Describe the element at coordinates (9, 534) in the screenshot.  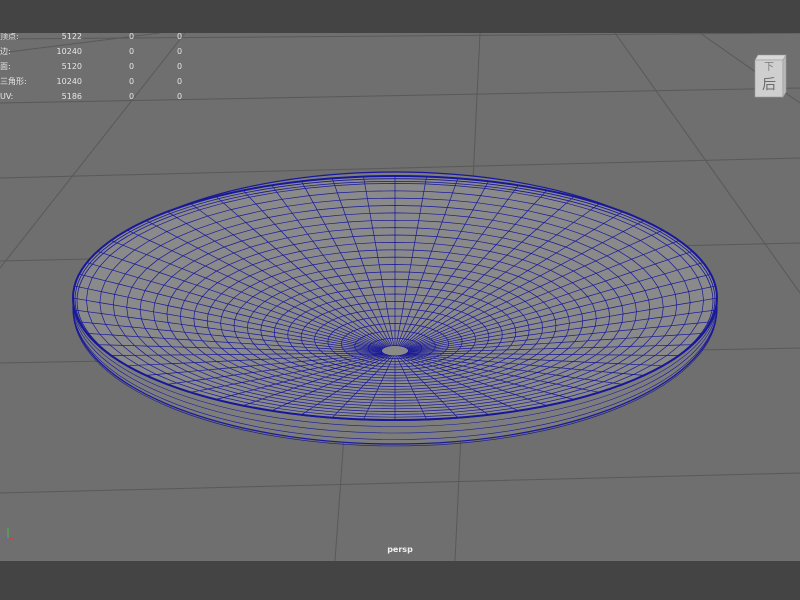
I see `axis-gizmo-icon` at that location.